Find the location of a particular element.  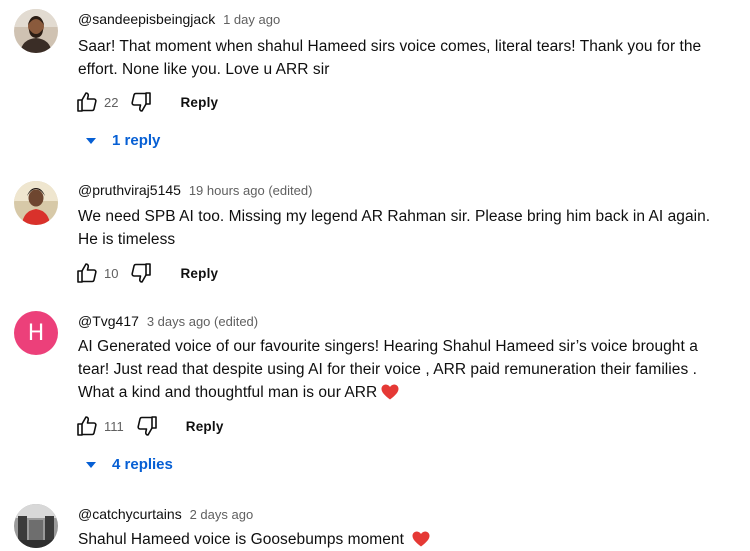

view-replies-button: 1 reply is located at coordinates (122, 140).